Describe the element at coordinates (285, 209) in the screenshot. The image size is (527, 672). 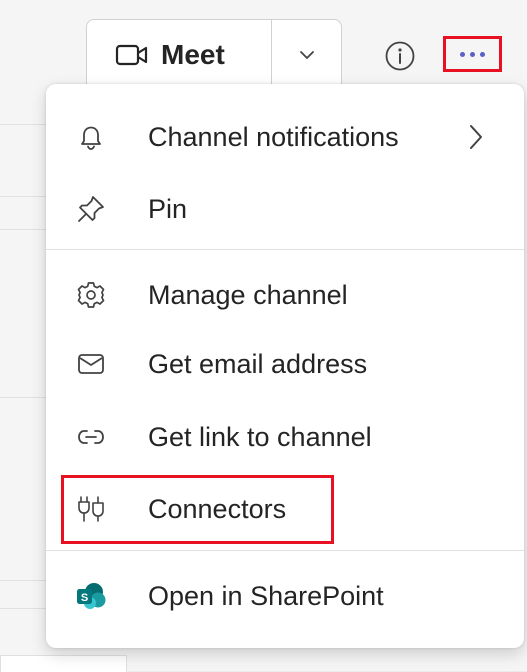
I see `menu-item-pin: Pin` at that location.